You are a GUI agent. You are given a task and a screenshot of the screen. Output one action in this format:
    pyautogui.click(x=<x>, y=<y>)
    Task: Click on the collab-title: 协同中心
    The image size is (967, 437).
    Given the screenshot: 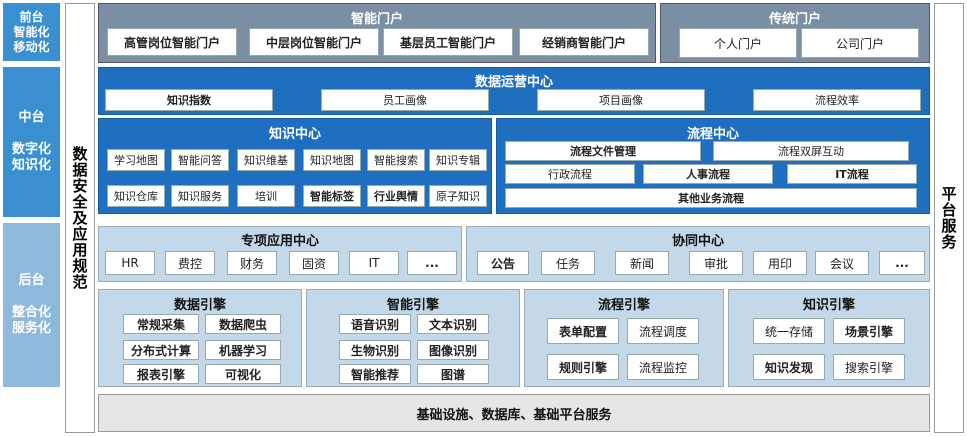 What is the action you would take?
    pyautogui.click(x=697, y=241)
    